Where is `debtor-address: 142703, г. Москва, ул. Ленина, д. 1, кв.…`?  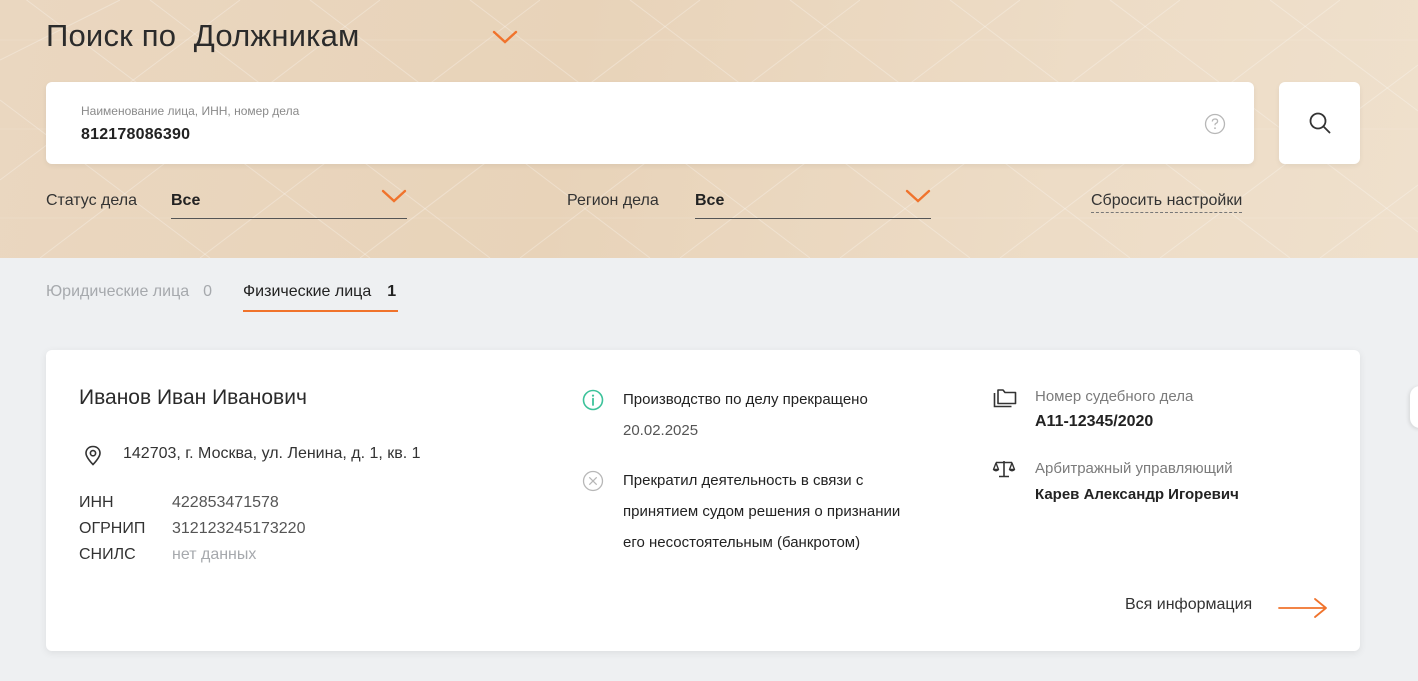
debtor-address: 142703, г. Москва, ул. Ленина, д. 1, кв.… is located at coordinates (272, 453).